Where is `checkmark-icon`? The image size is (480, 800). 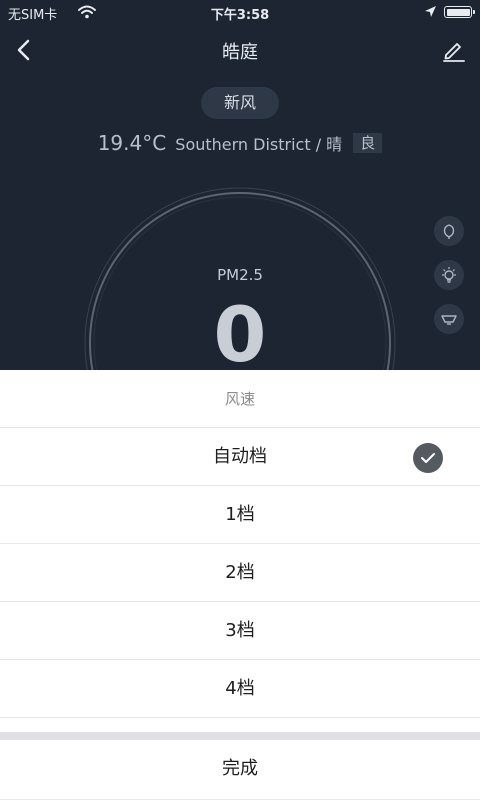 checkmark-icon is located at coordinates (428, 458).